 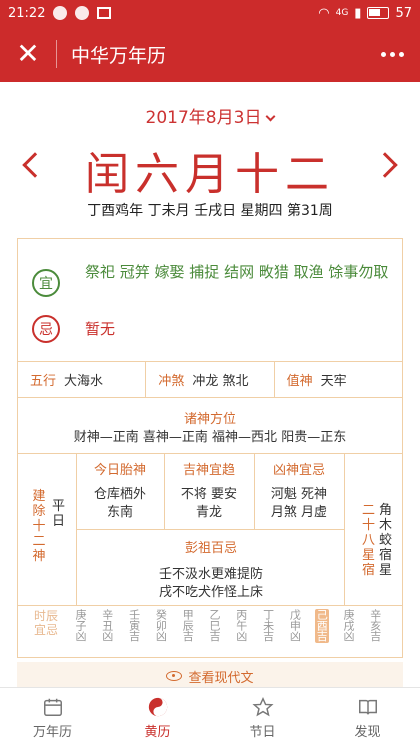 I want to click on close-button: ✕, so click(x=28, y=54).